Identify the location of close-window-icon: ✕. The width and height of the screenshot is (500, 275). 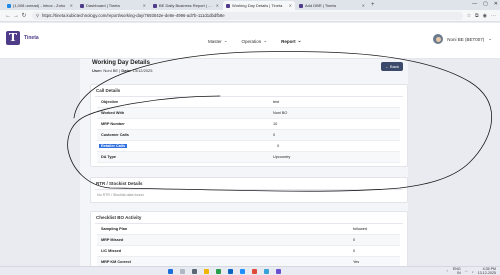
(496, 4).